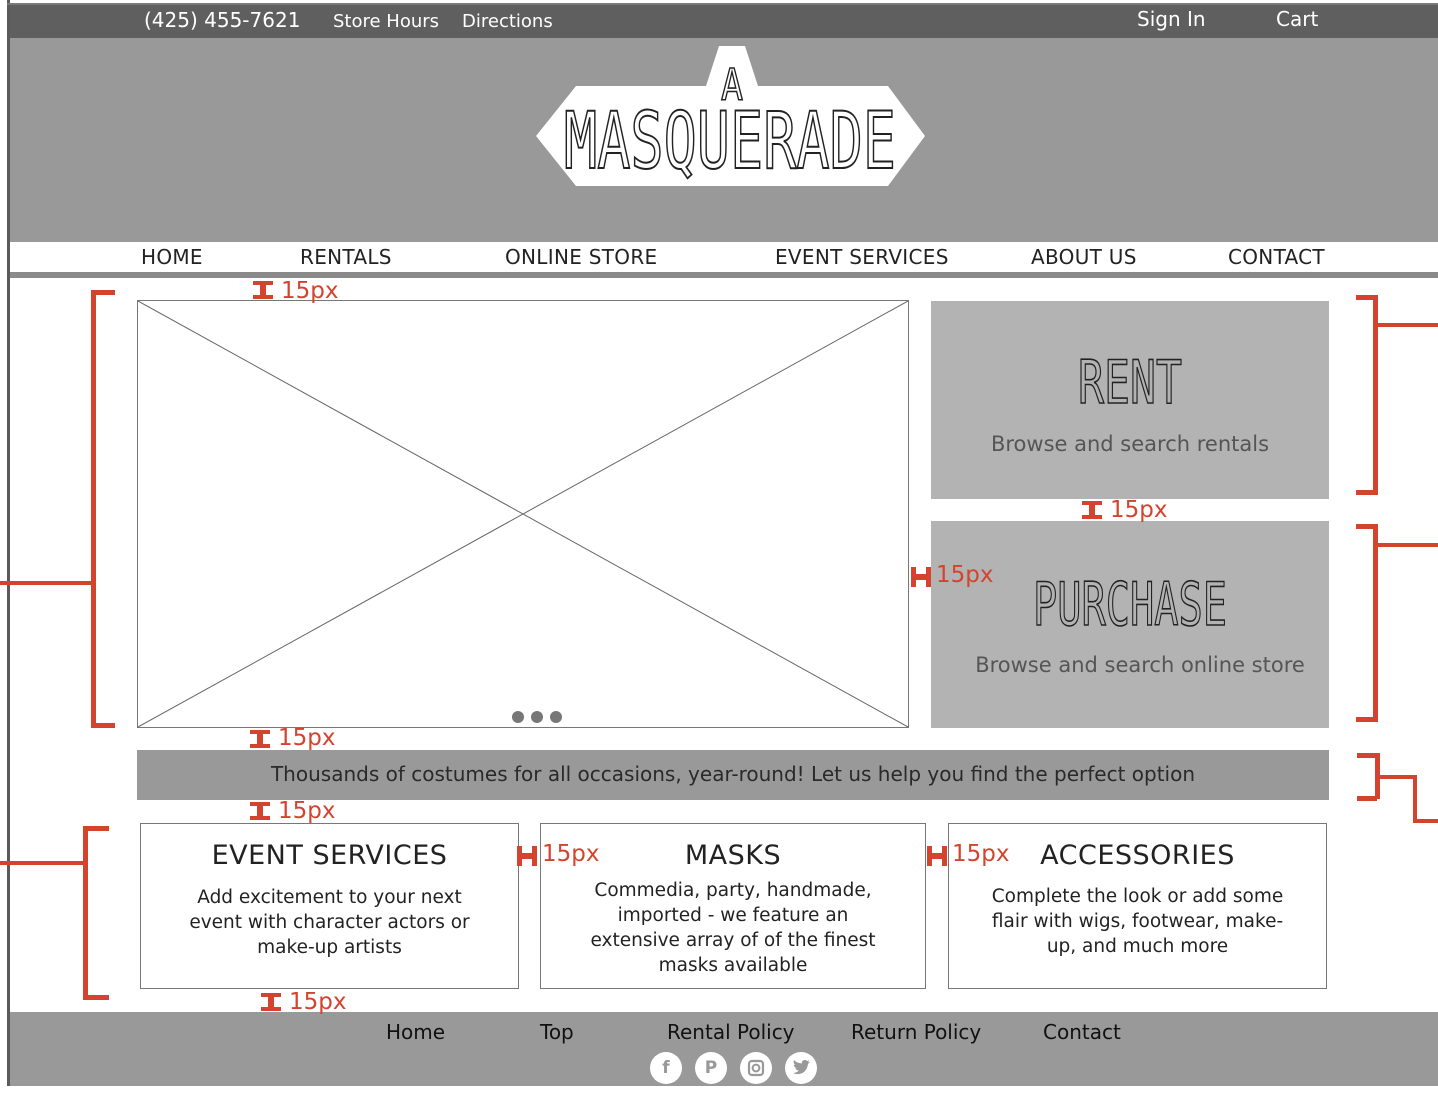 This screenshot has width=1438, height=1095. I want to click on cart-link: Cart, so click(1297, 19).